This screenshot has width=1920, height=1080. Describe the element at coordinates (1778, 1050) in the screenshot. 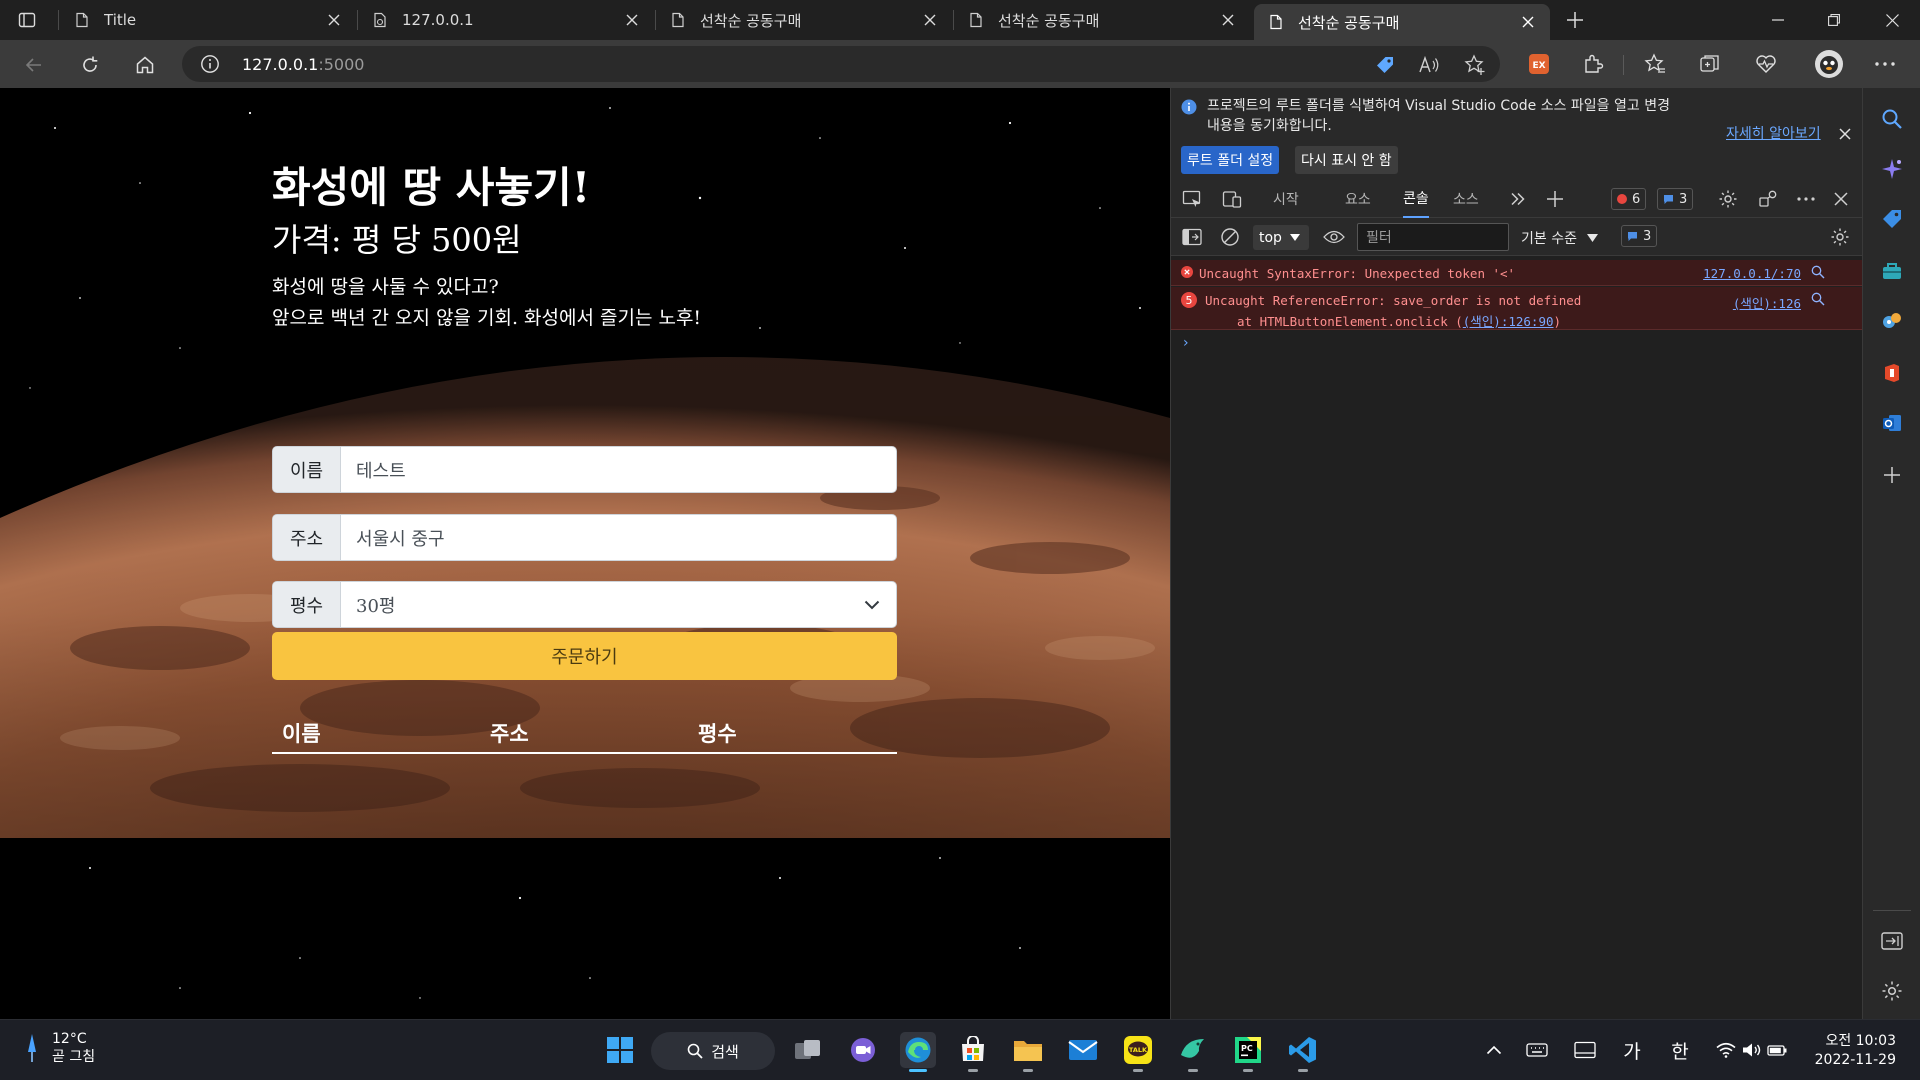

I see `battery-icon` at that location.